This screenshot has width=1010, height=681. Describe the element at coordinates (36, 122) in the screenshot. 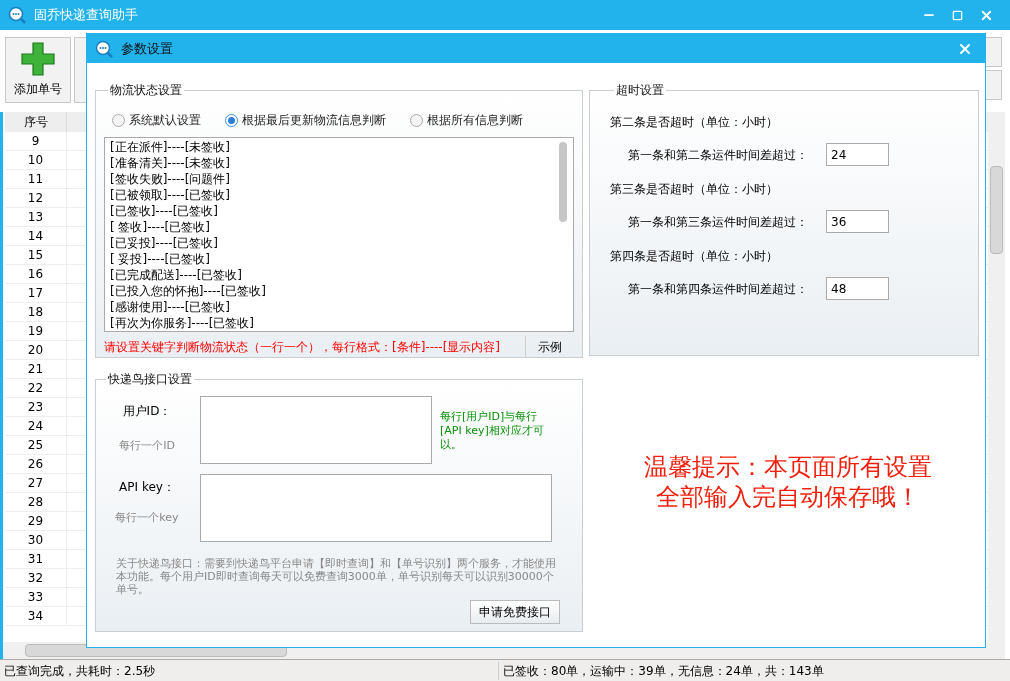

I see `column-header: 序号` at that location.